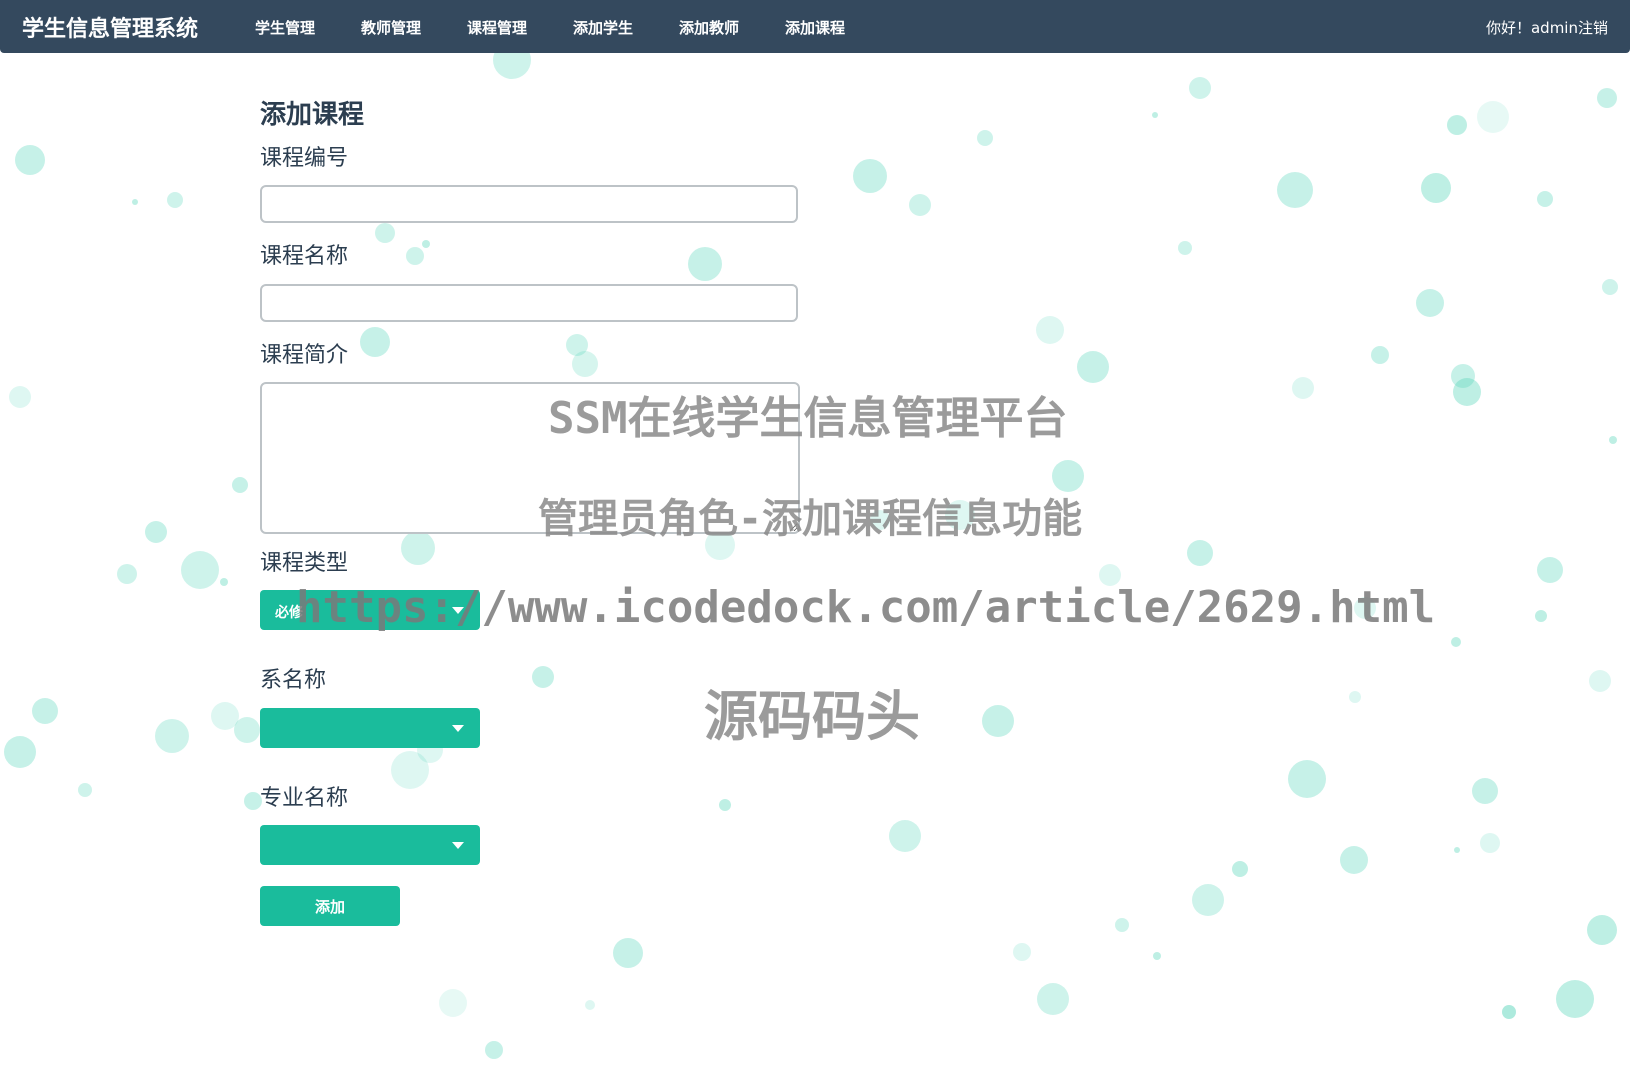 This screenshot has width=1630, height=1077. What do you see at coordinates (370, 845) in the screenshot?
I see `major-select` at bounding box center [370, 845].